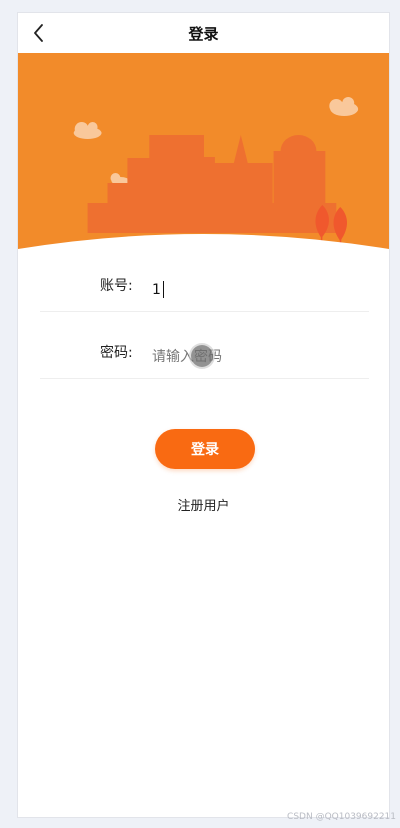 This screenshot has width=400, height=828. What do you see at coordinates (163, 289) in the screenshot?
I see `text-caret` at bounding box center [163, 289].